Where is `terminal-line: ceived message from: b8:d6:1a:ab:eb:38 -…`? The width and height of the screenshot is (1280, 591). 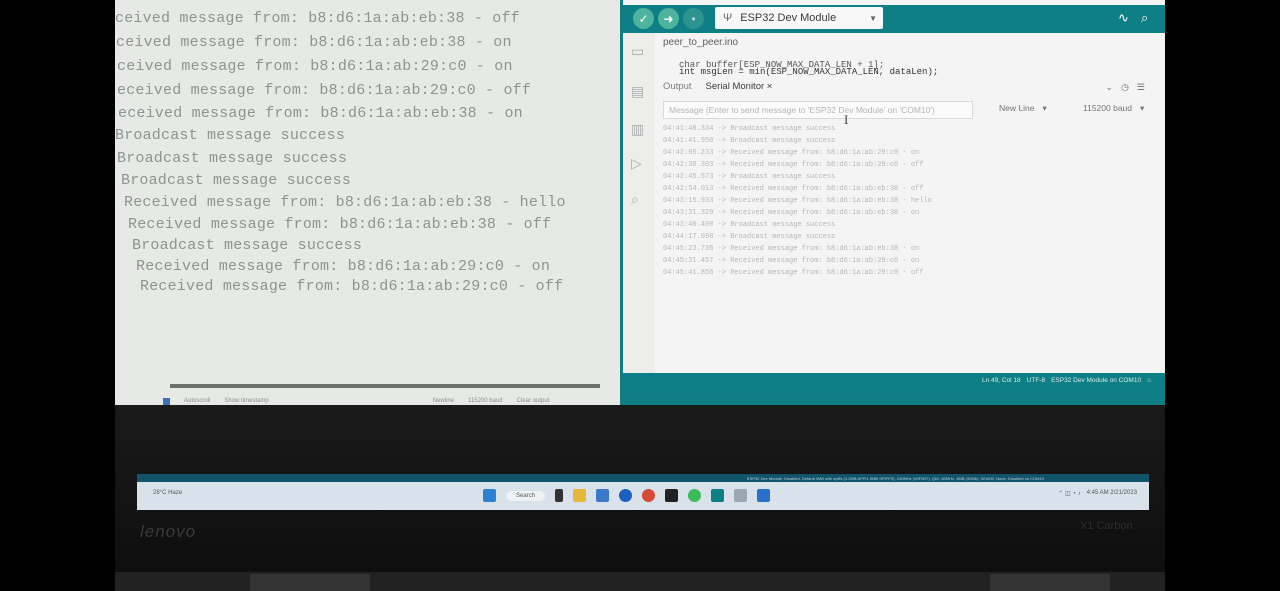
terminal-line: ceived message from: b8:d6:1a:ab:eb:38 -… is located at coordinates (314, 42).